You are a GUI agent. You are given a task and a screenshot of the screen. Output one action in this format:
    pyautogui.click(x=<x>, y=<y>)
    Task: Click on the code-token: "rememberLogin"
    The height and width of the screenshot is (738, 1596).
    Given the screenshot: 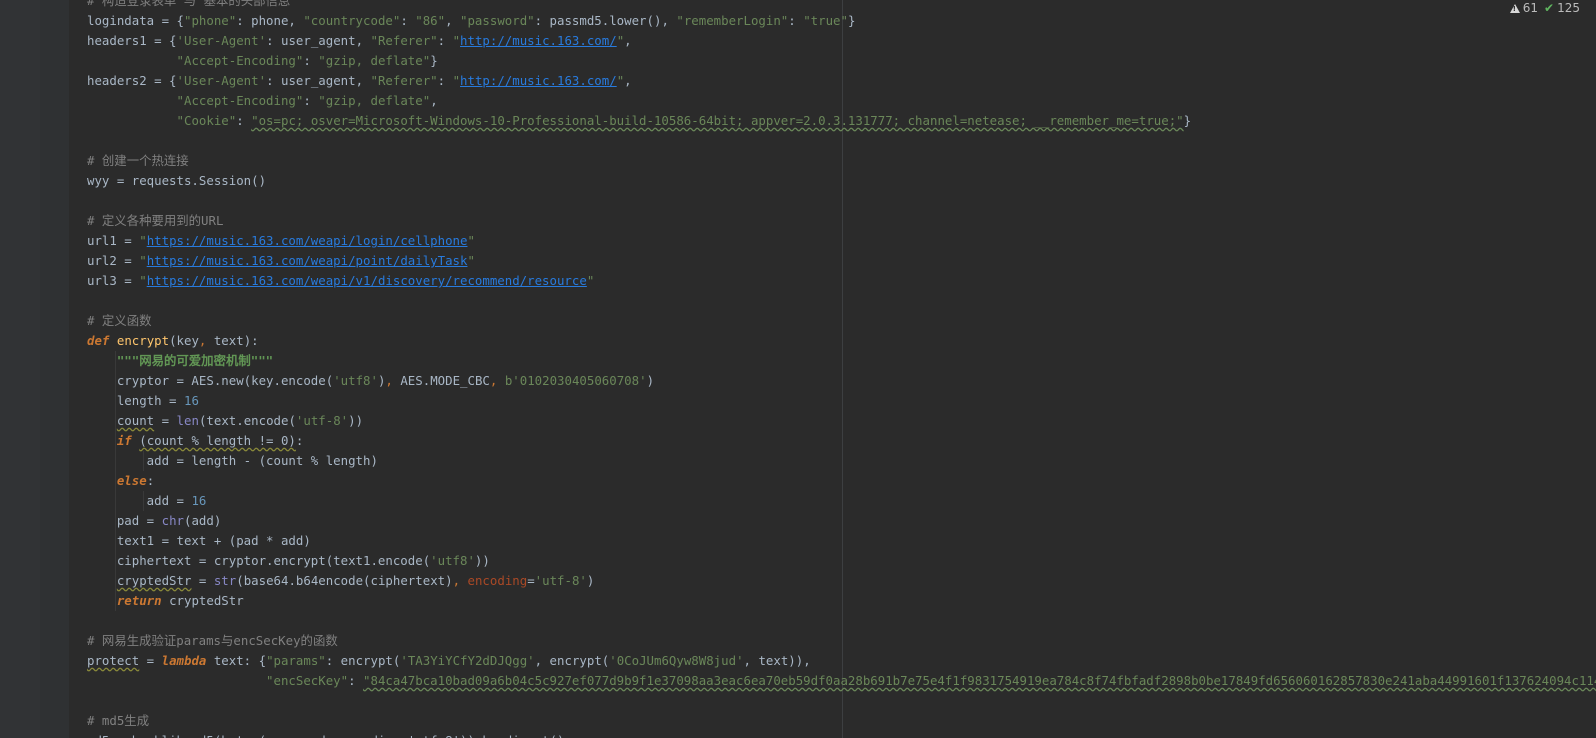 What is the action you would take?
    pyautogui.click(x=732, y=20)
    